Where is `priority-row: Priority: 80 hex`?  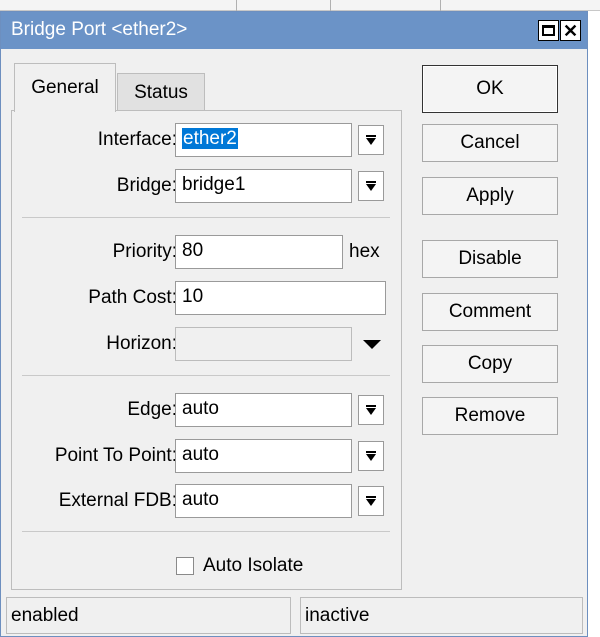 priority-row: Priority: 80 hex is located at coordinates (207, 253).